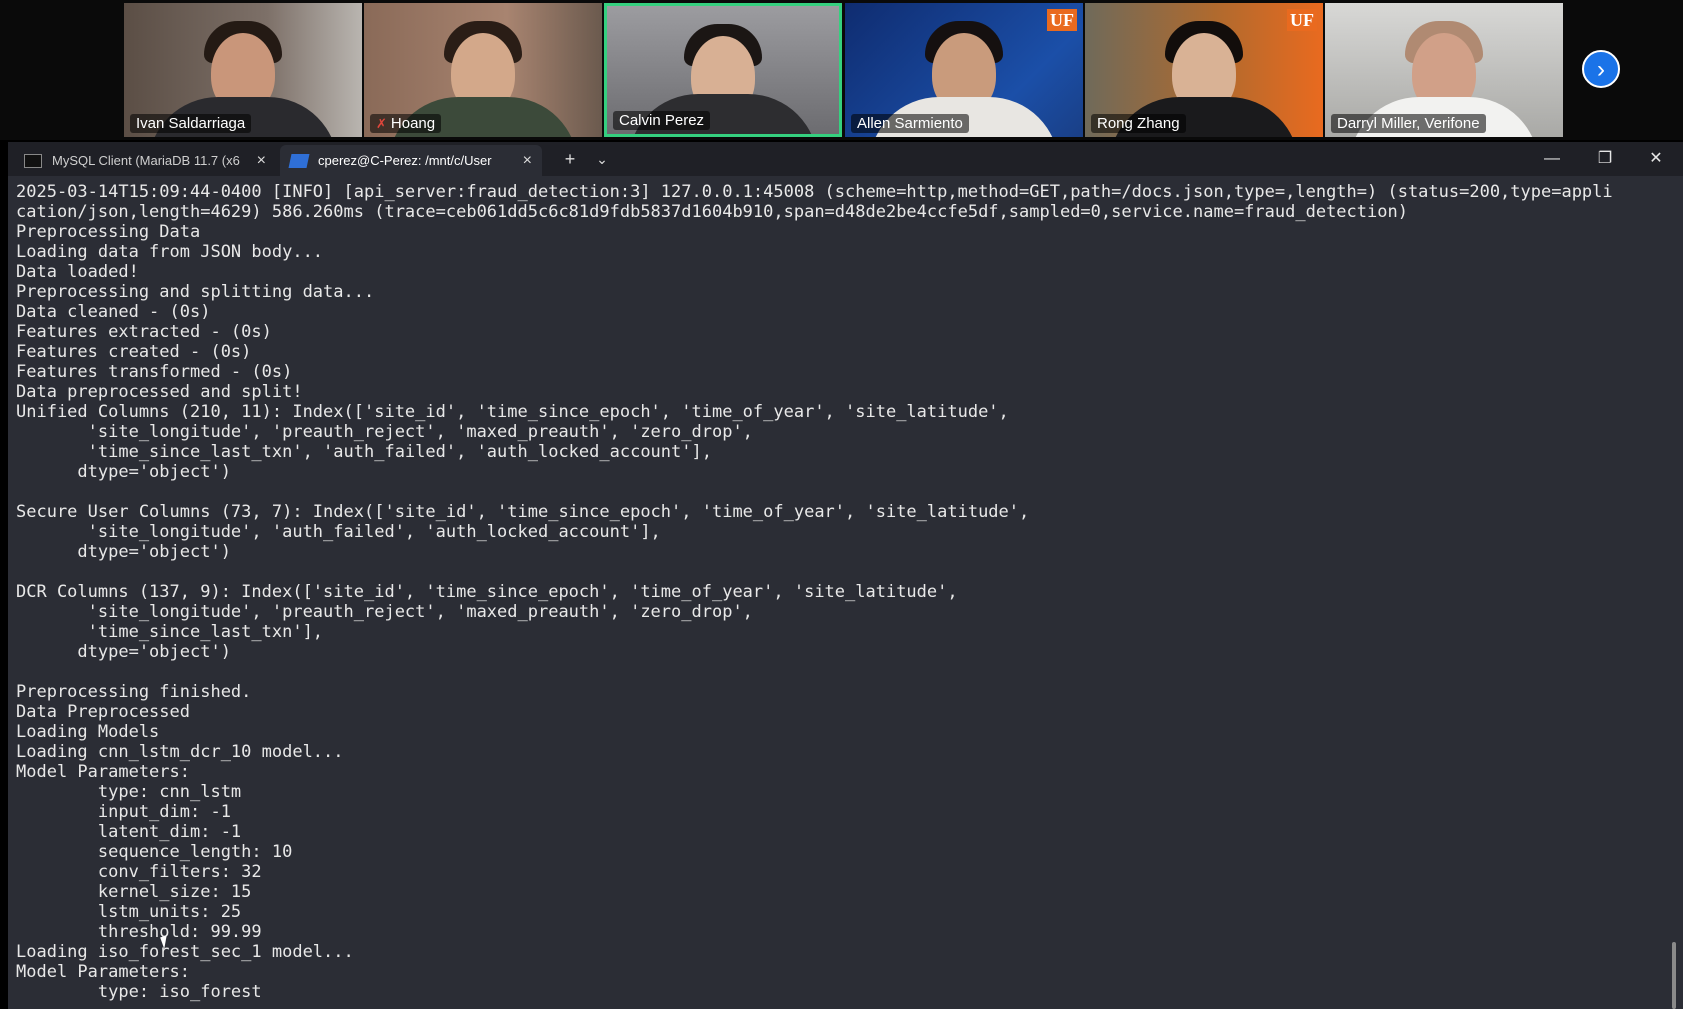  I want to click on close-window-button: ✕, so click(1656, 159).